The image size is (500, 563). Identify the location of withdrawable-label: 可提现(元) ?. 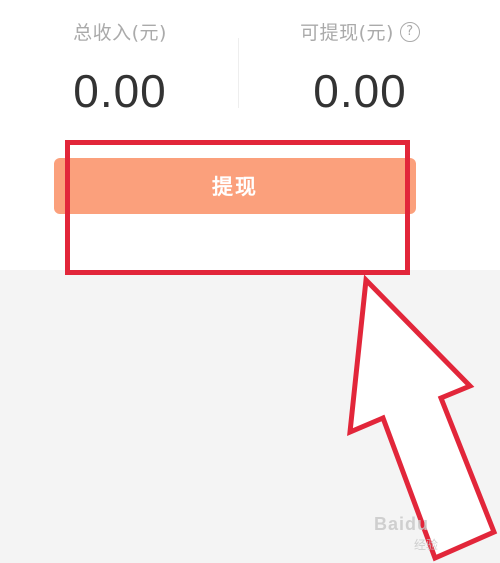
(360, 31).